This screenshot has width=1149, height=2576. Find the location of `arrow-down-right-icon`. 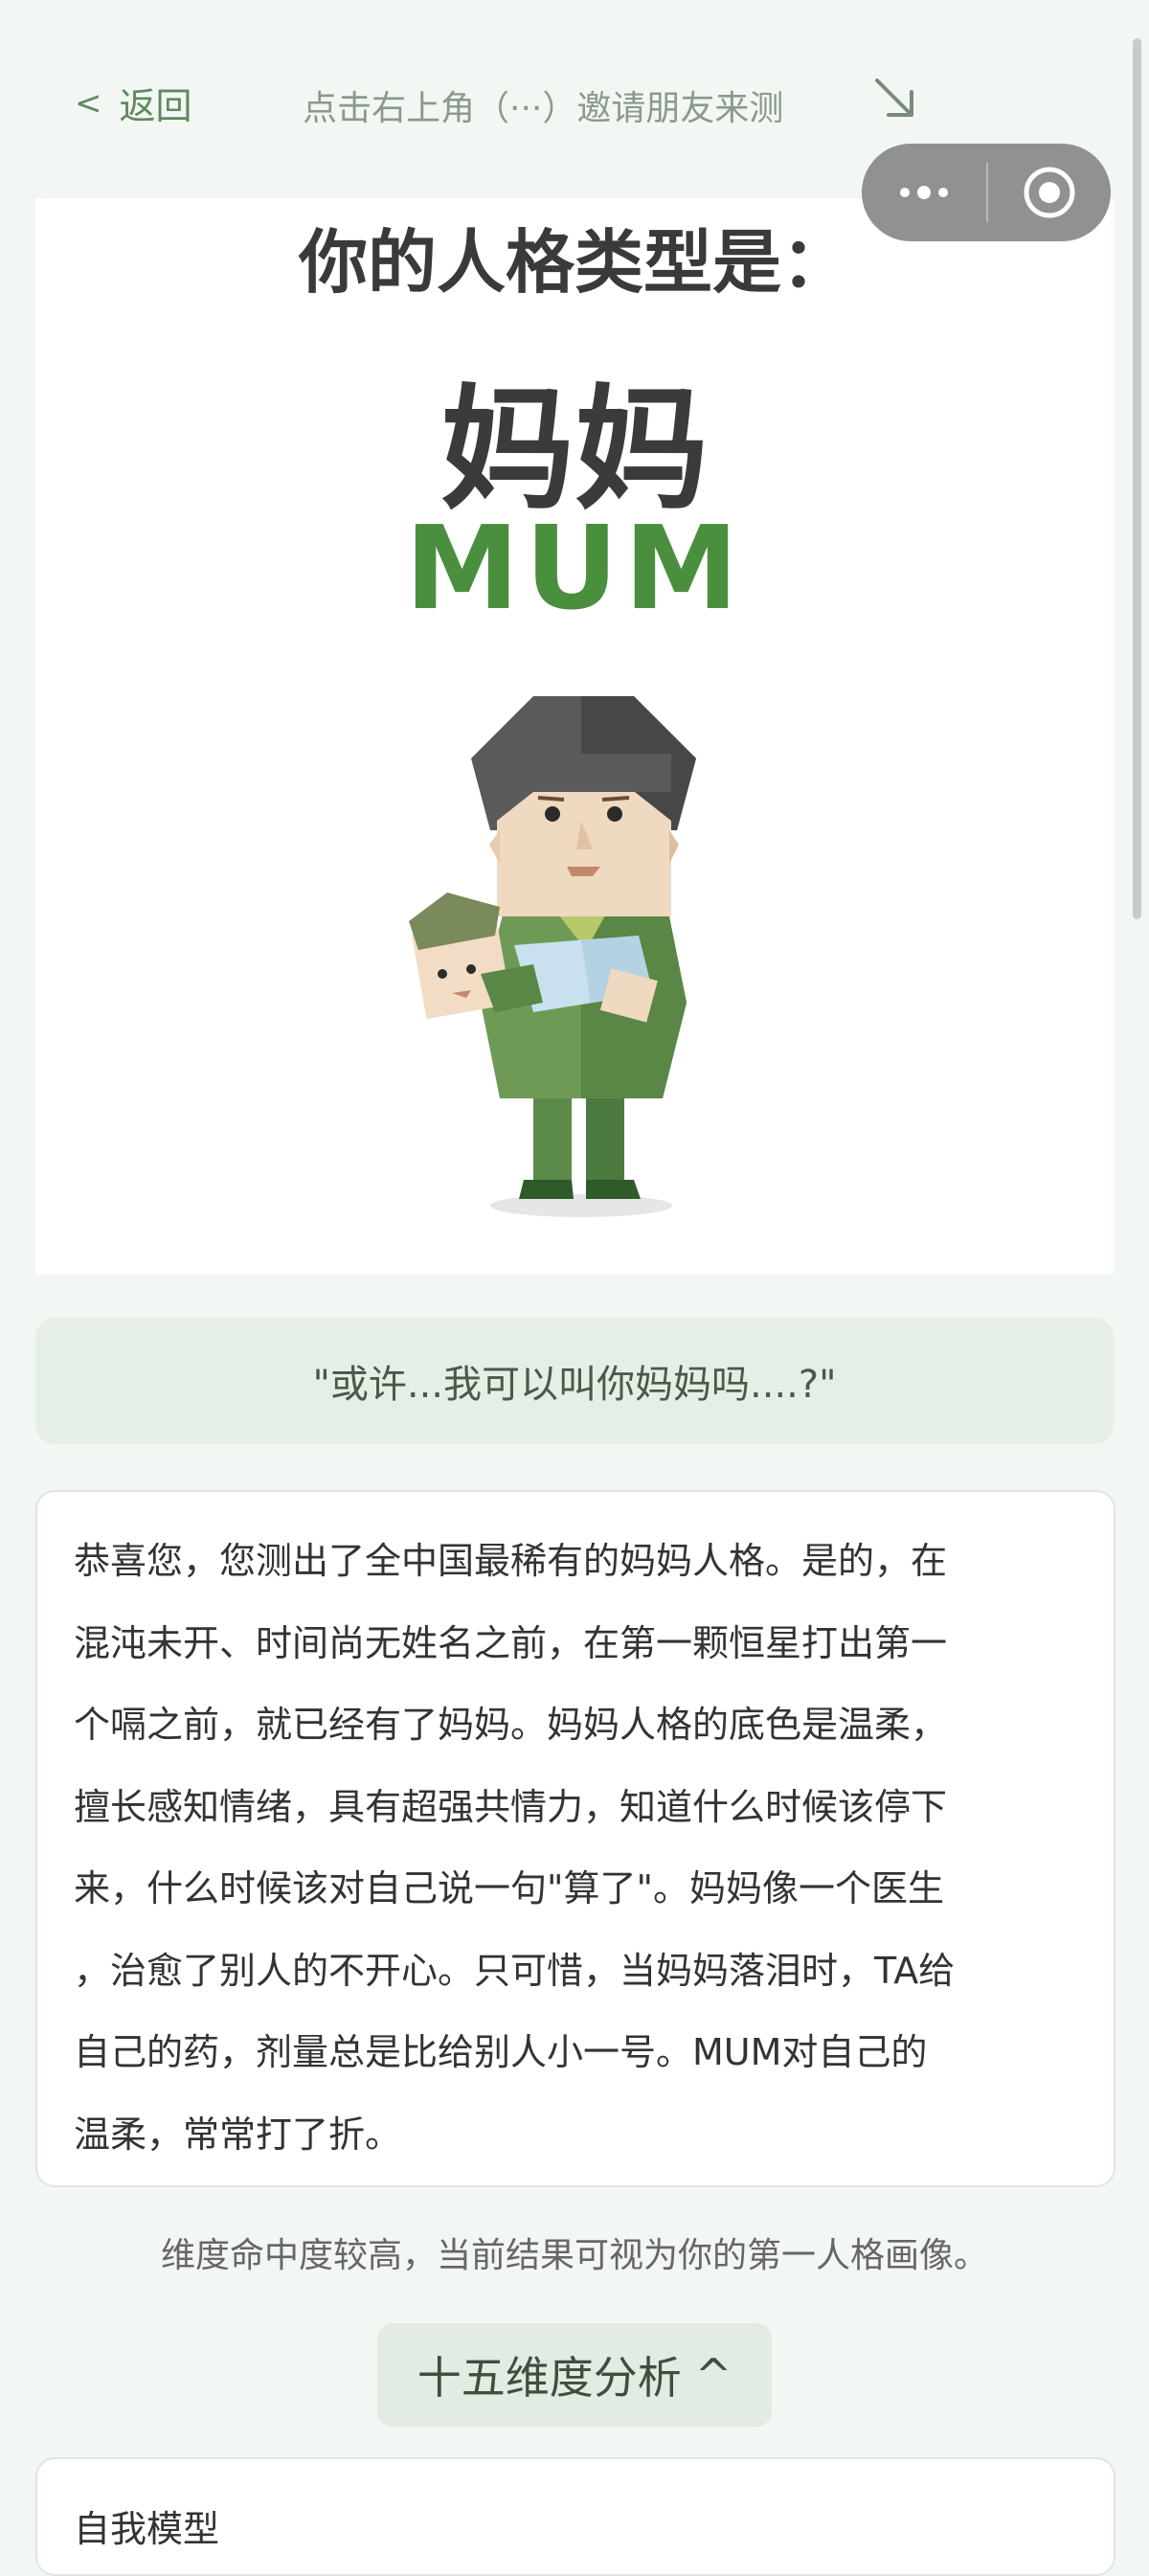

arrow-down-right-icon is located at coordinates (894, 98).